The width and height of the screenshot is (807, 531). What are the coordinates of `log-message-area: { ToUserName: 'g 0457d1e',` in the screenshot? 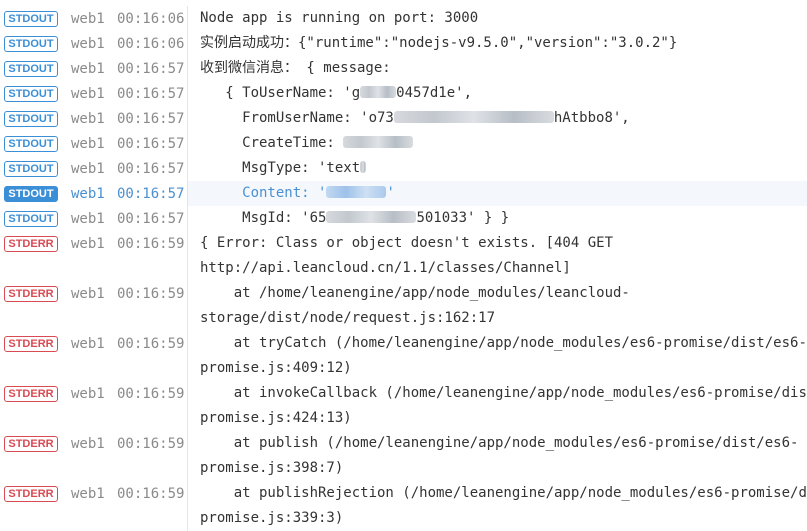 It's located at (497, 93).